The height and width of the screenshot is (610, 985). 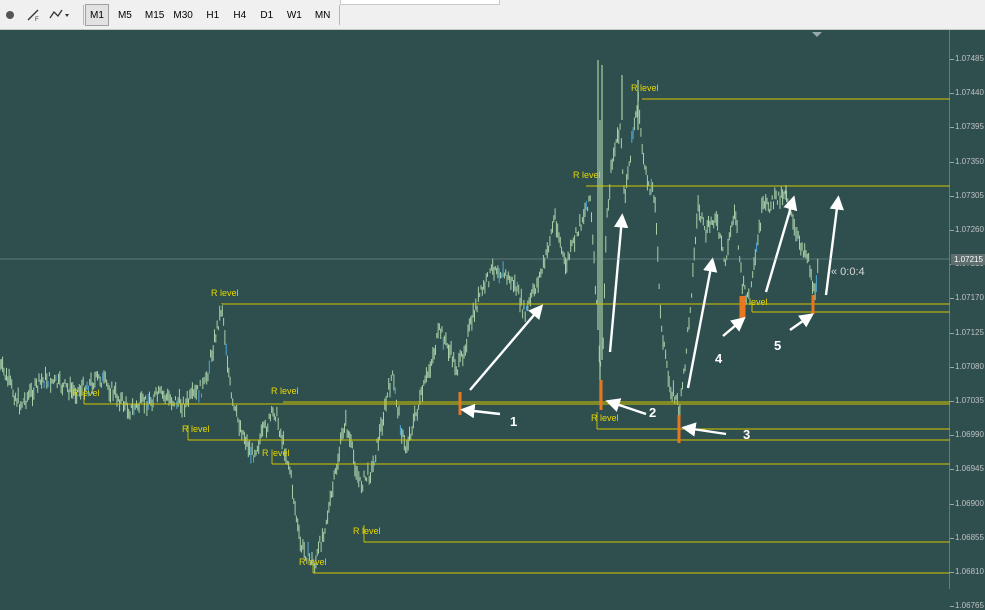 I want to click on price-tick: 1.07125, so click(x=969, y=332).